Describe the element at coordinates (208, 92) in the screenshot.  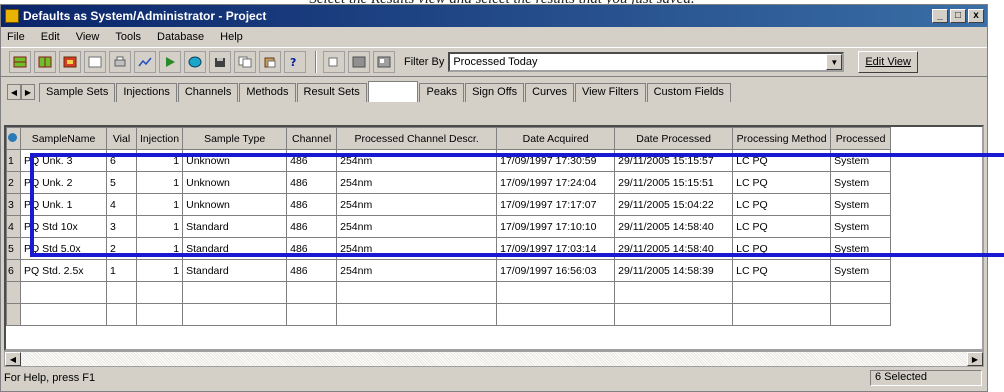
I see `tab-channels: Channels` at that location.